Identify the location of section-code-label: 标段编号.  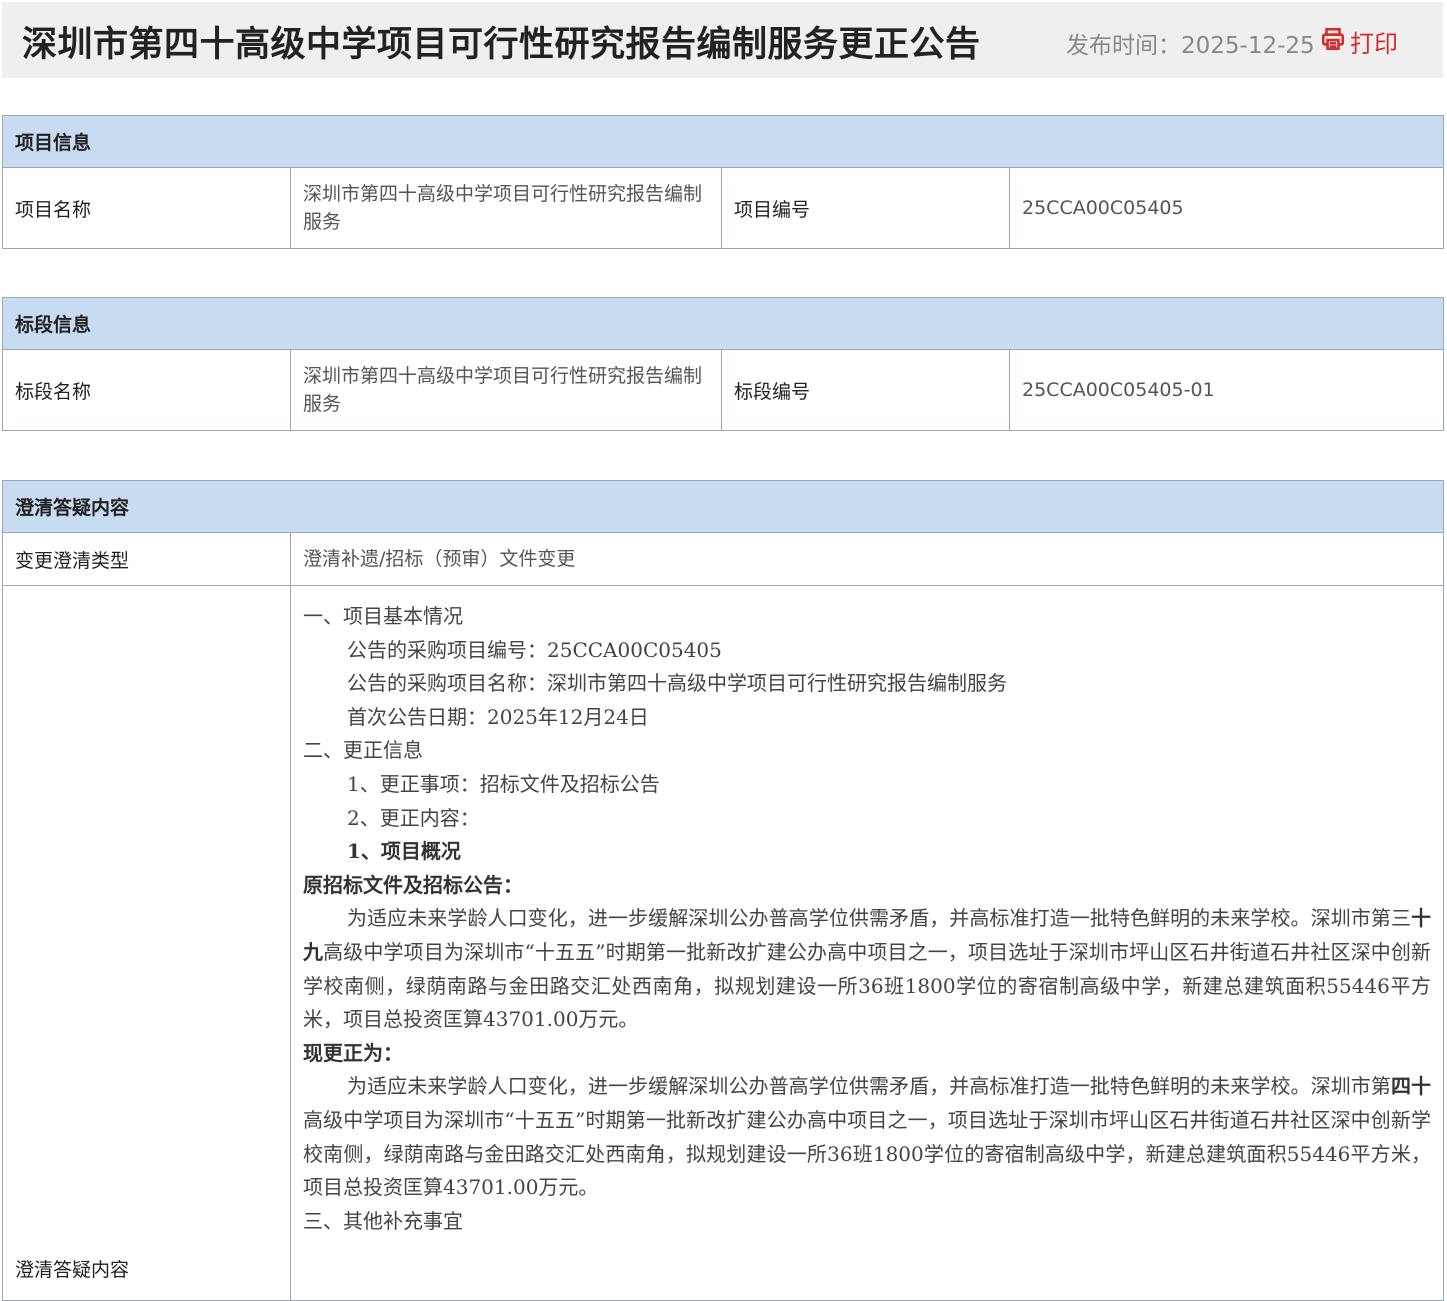
(865, 390).